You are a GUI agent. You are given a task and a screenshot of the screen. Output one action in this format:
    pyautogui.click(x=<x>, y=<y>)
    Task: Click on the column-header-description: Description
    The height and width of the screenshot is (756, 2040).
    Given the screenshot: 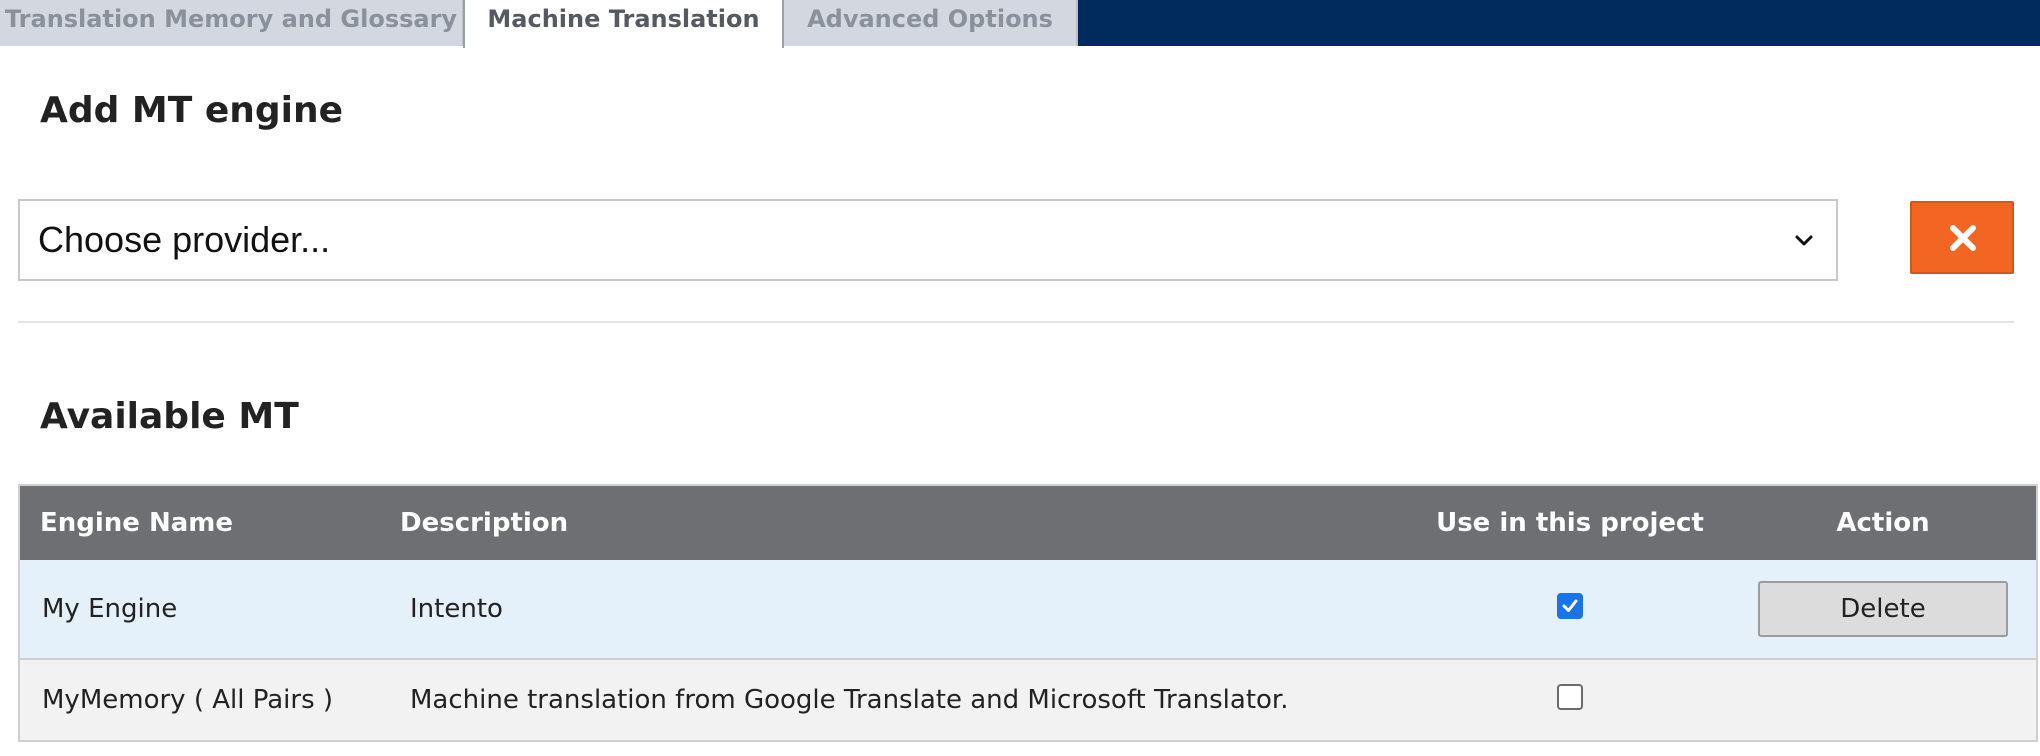 What is the action you would take?
    pyautogui.click(x=905, y=522)
    